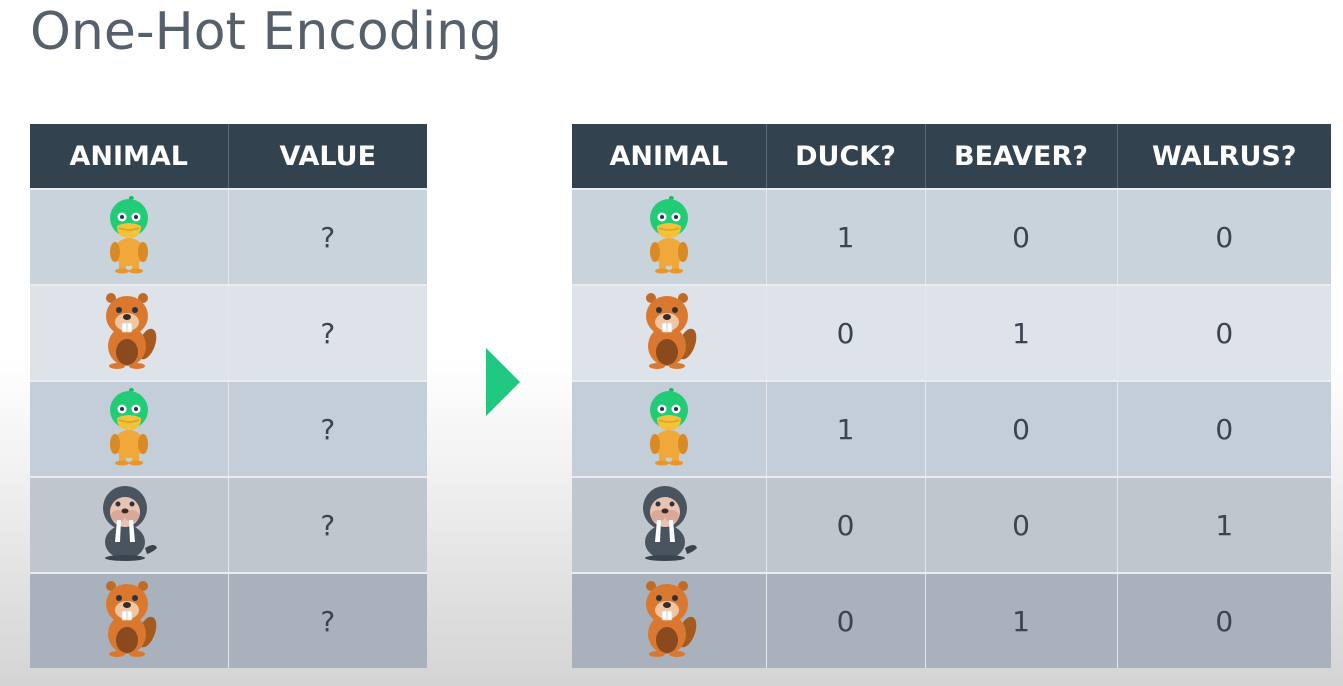 The height and width of the screenshot is (686, 1343). What do you see at coordinates (1223, 524) in the screenshot?
I see `walrus-cell: 1` at bounding box center [1223, 524].